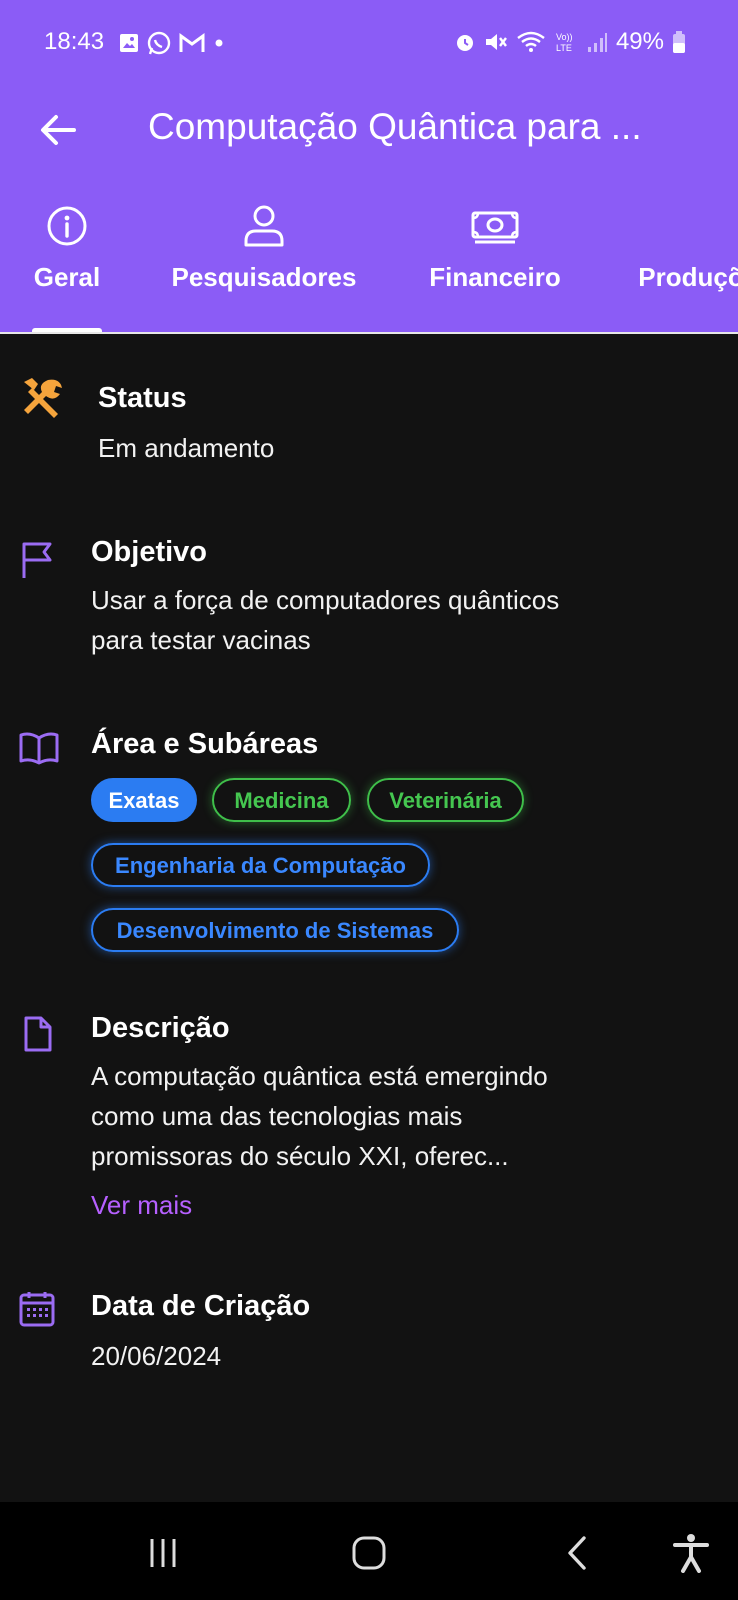  I want to click on status-title: Status, so click(142, 398).